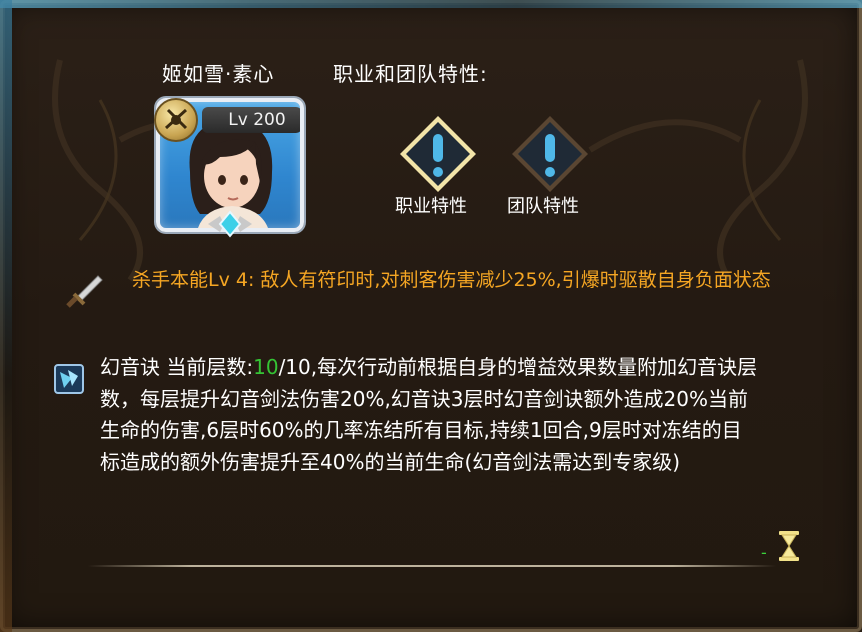 The height and width of the screenshot is (632, 862). Describe the element at coordinates (438, 154) in the screenshot. I see `class-trait-icon` at that location.